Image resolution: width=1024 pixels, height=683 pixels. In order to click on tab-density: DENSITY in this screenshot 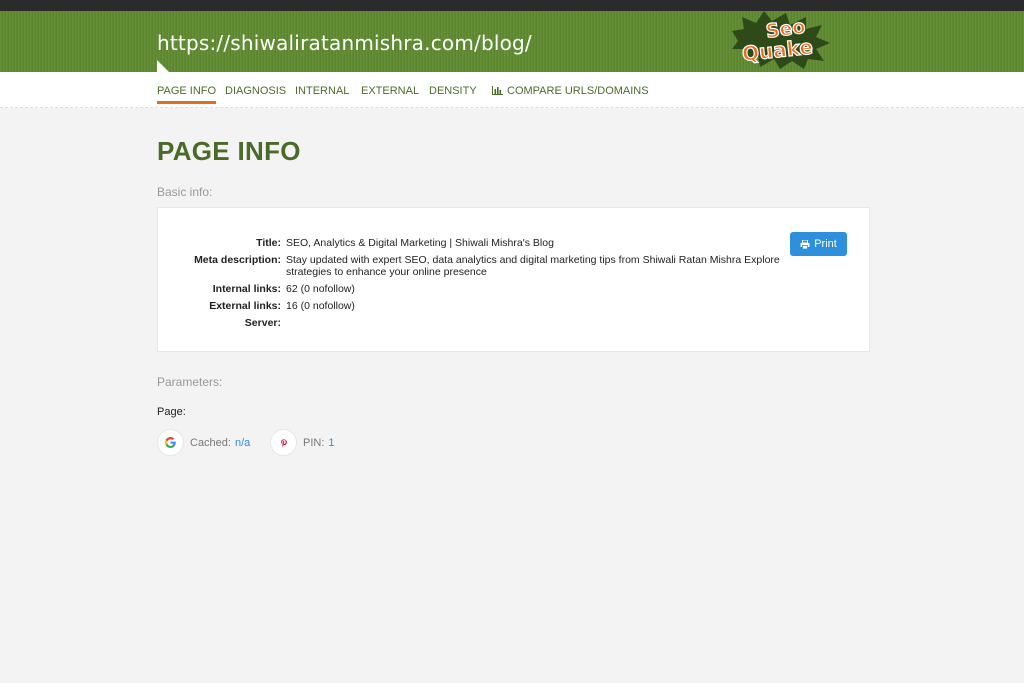, I will do `click(453, 93)`.